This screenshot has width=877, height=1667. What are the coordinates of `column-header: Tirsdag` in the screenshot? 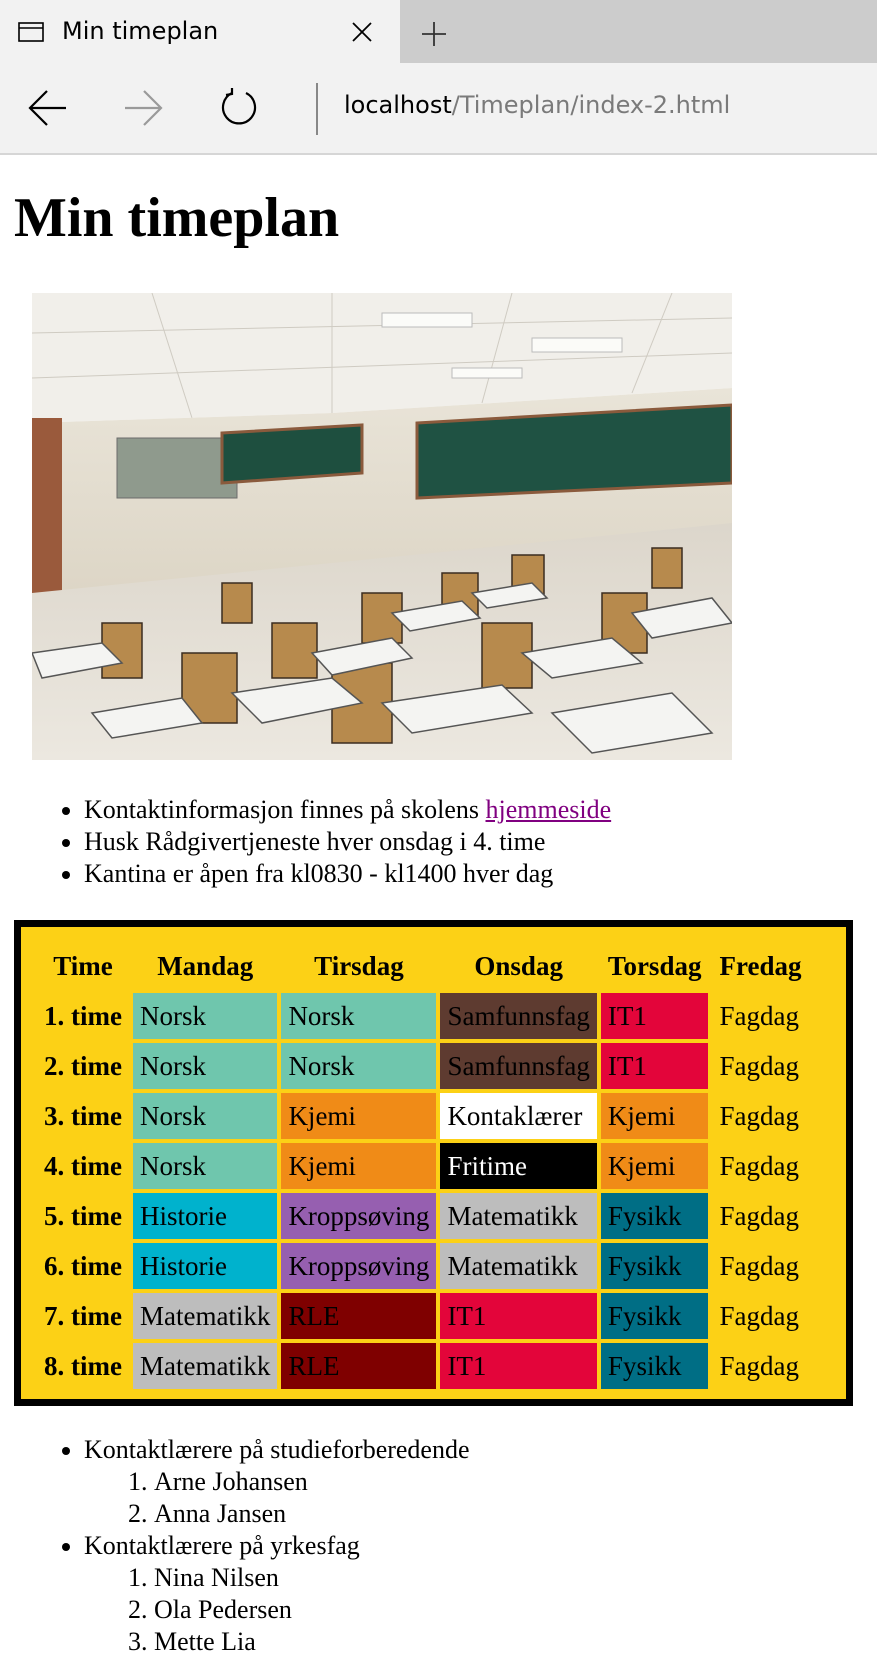 It's located at (359, 965).